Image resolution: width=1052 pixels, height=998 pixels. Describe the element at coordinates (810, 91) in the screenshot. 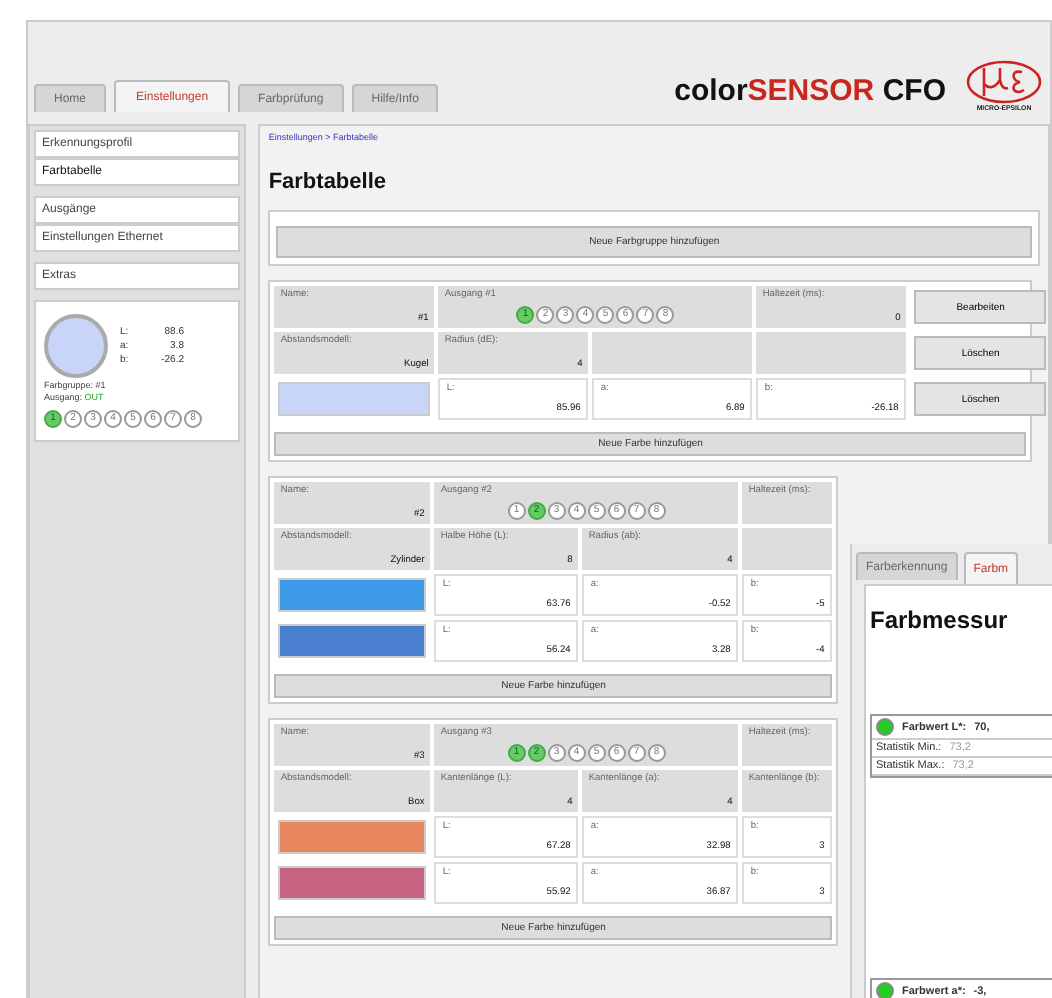

I see `product-title: colorSENSOR CFO` at that location.